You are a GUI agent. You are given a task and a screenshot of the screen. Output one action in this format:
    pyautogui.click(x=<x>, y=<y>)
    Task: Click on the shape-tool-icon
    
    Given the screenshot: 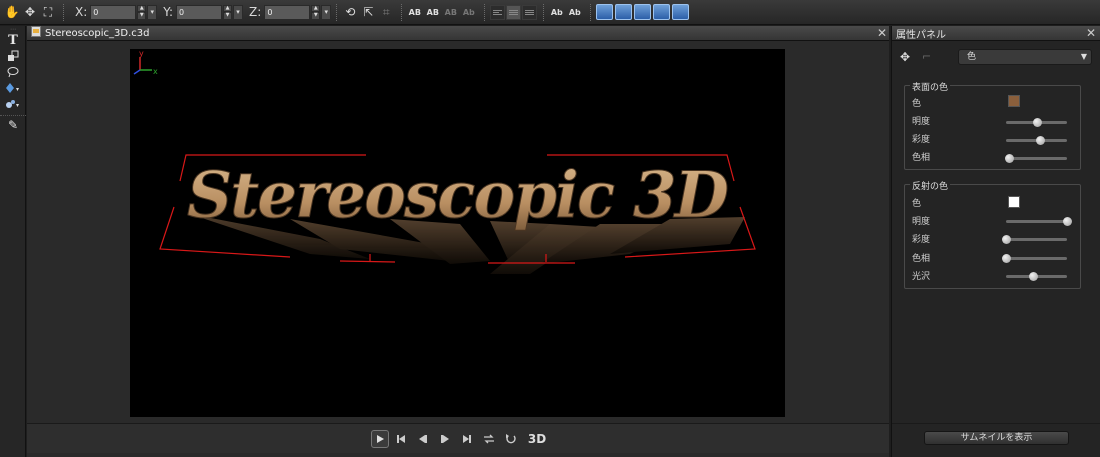 What is the action you would take?
    pyautogui.click(x=13, y=56)
    